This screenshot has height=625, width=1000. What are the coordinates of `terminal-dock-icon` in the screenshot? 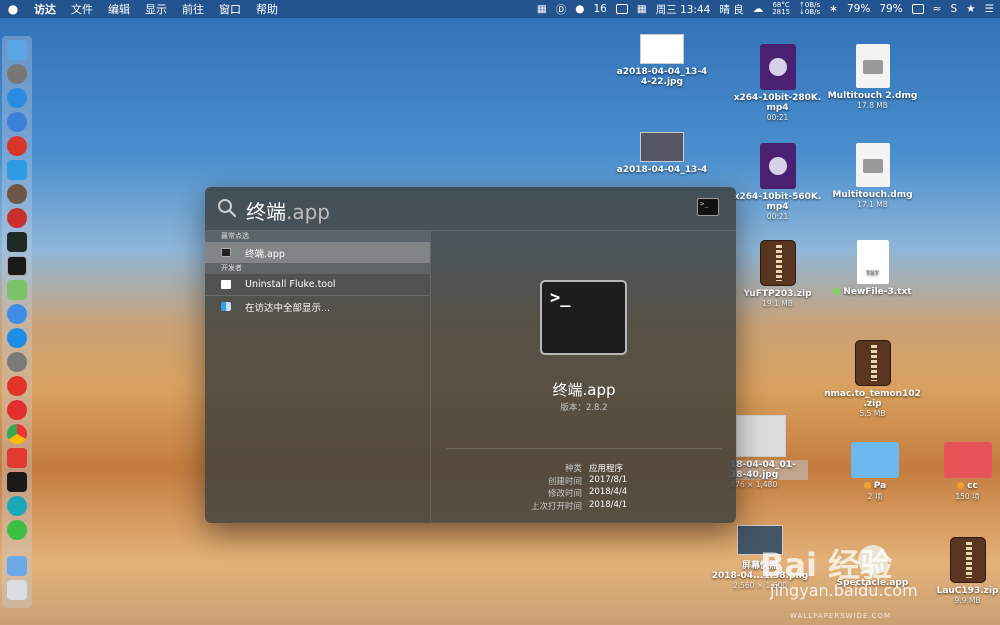 It's located at (17, 266).